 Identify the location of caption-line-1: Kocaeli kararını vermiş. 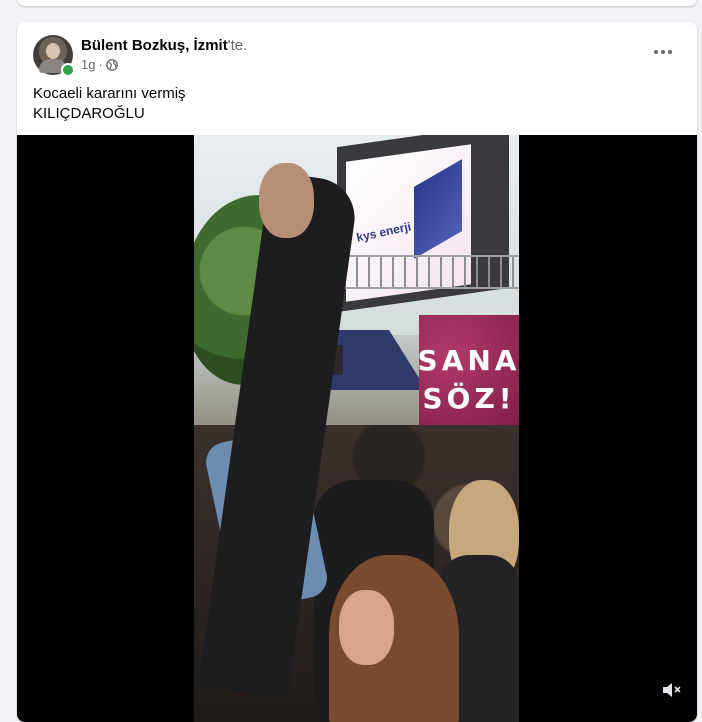
(109, 93).